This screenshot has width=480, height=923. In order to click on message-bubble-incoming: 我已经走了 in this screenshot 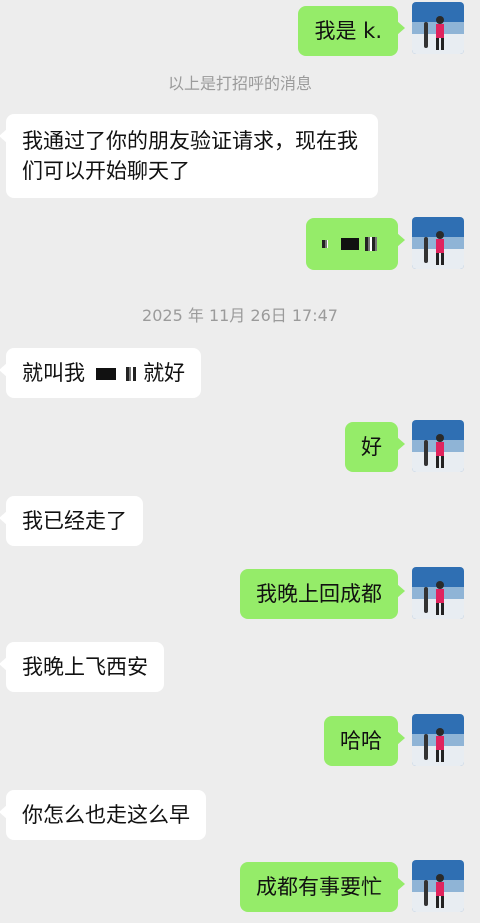, I will do `click(71, 521)`.